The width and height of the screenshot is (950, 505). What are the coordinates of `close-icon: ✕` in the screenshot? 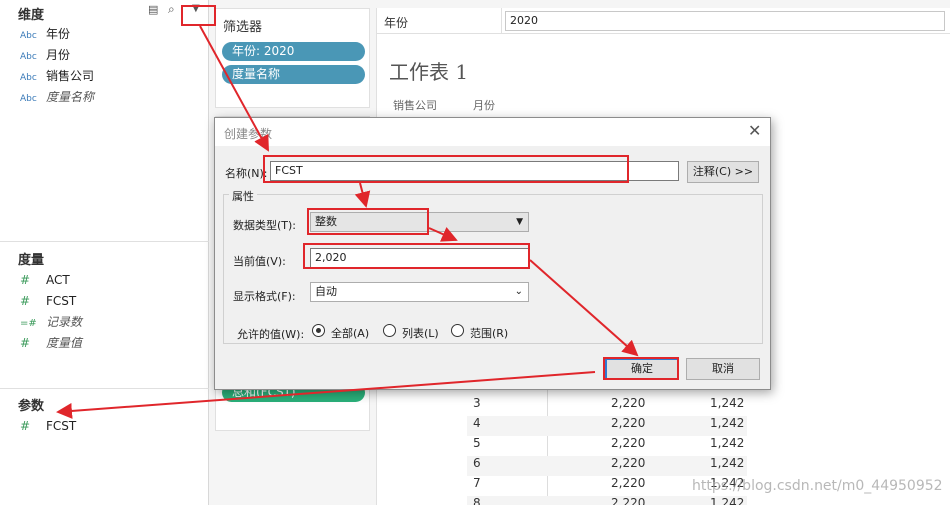 It's located at (754, 130).